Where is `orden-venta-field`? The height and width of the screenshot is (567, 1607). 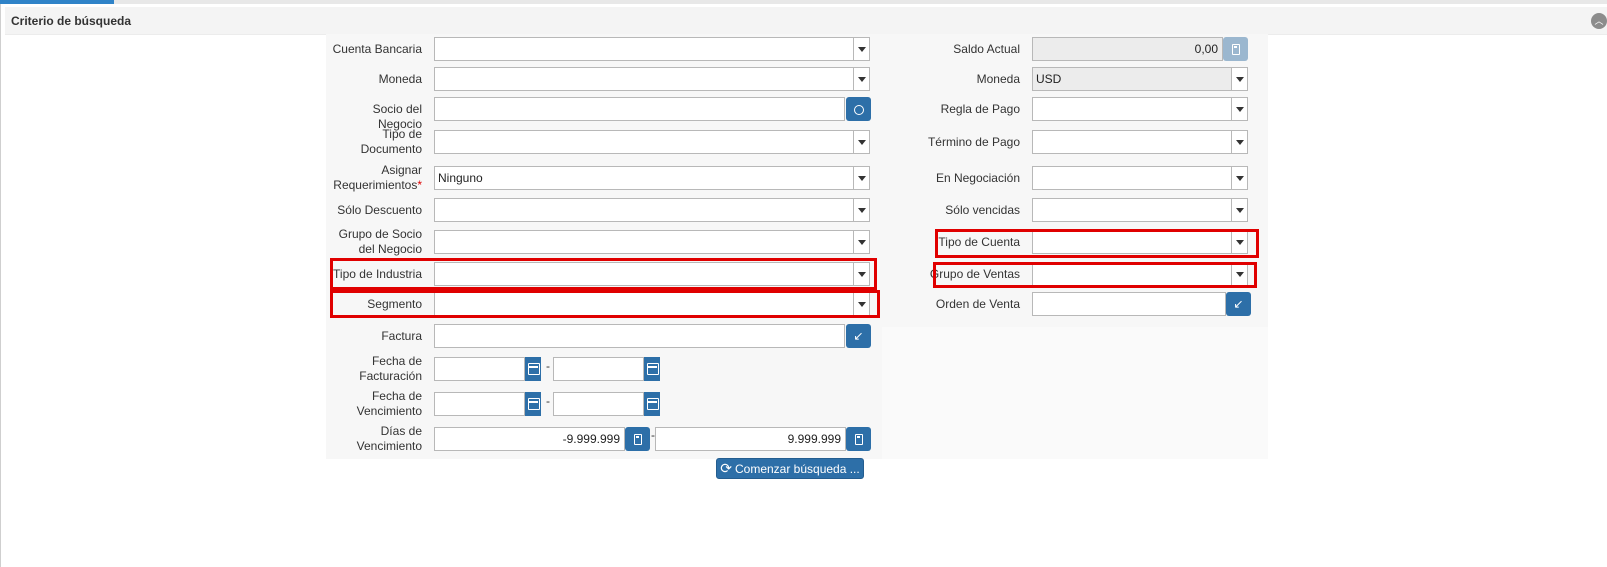 orden-venta-field is located at coordinates (1129, 304).